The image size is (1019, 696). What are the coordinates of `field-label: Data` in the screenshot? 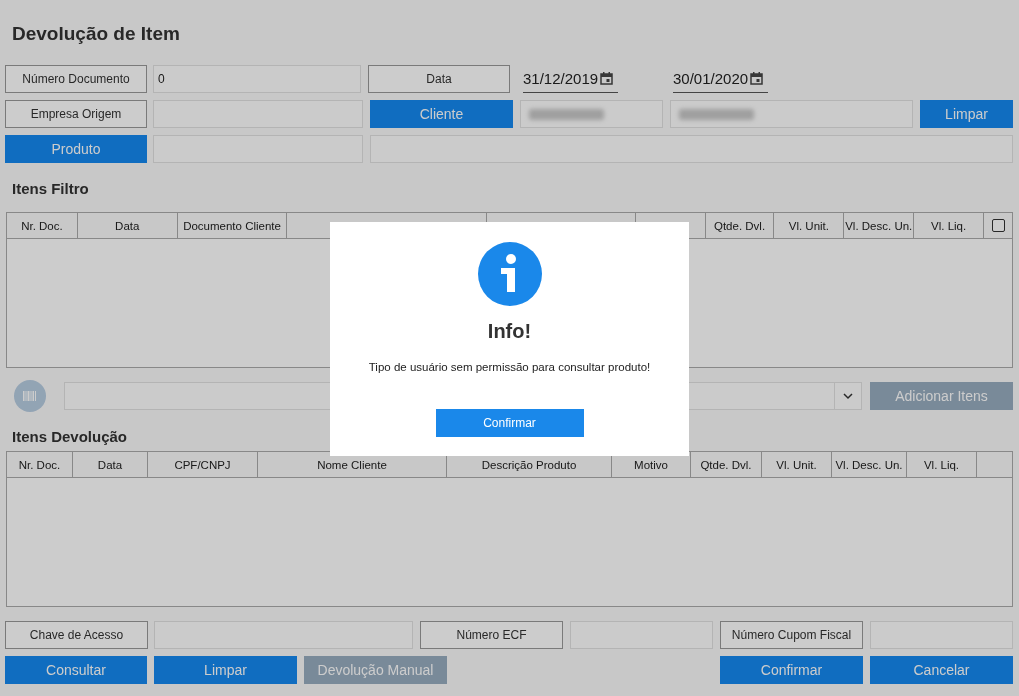 It's located at (439, 79).